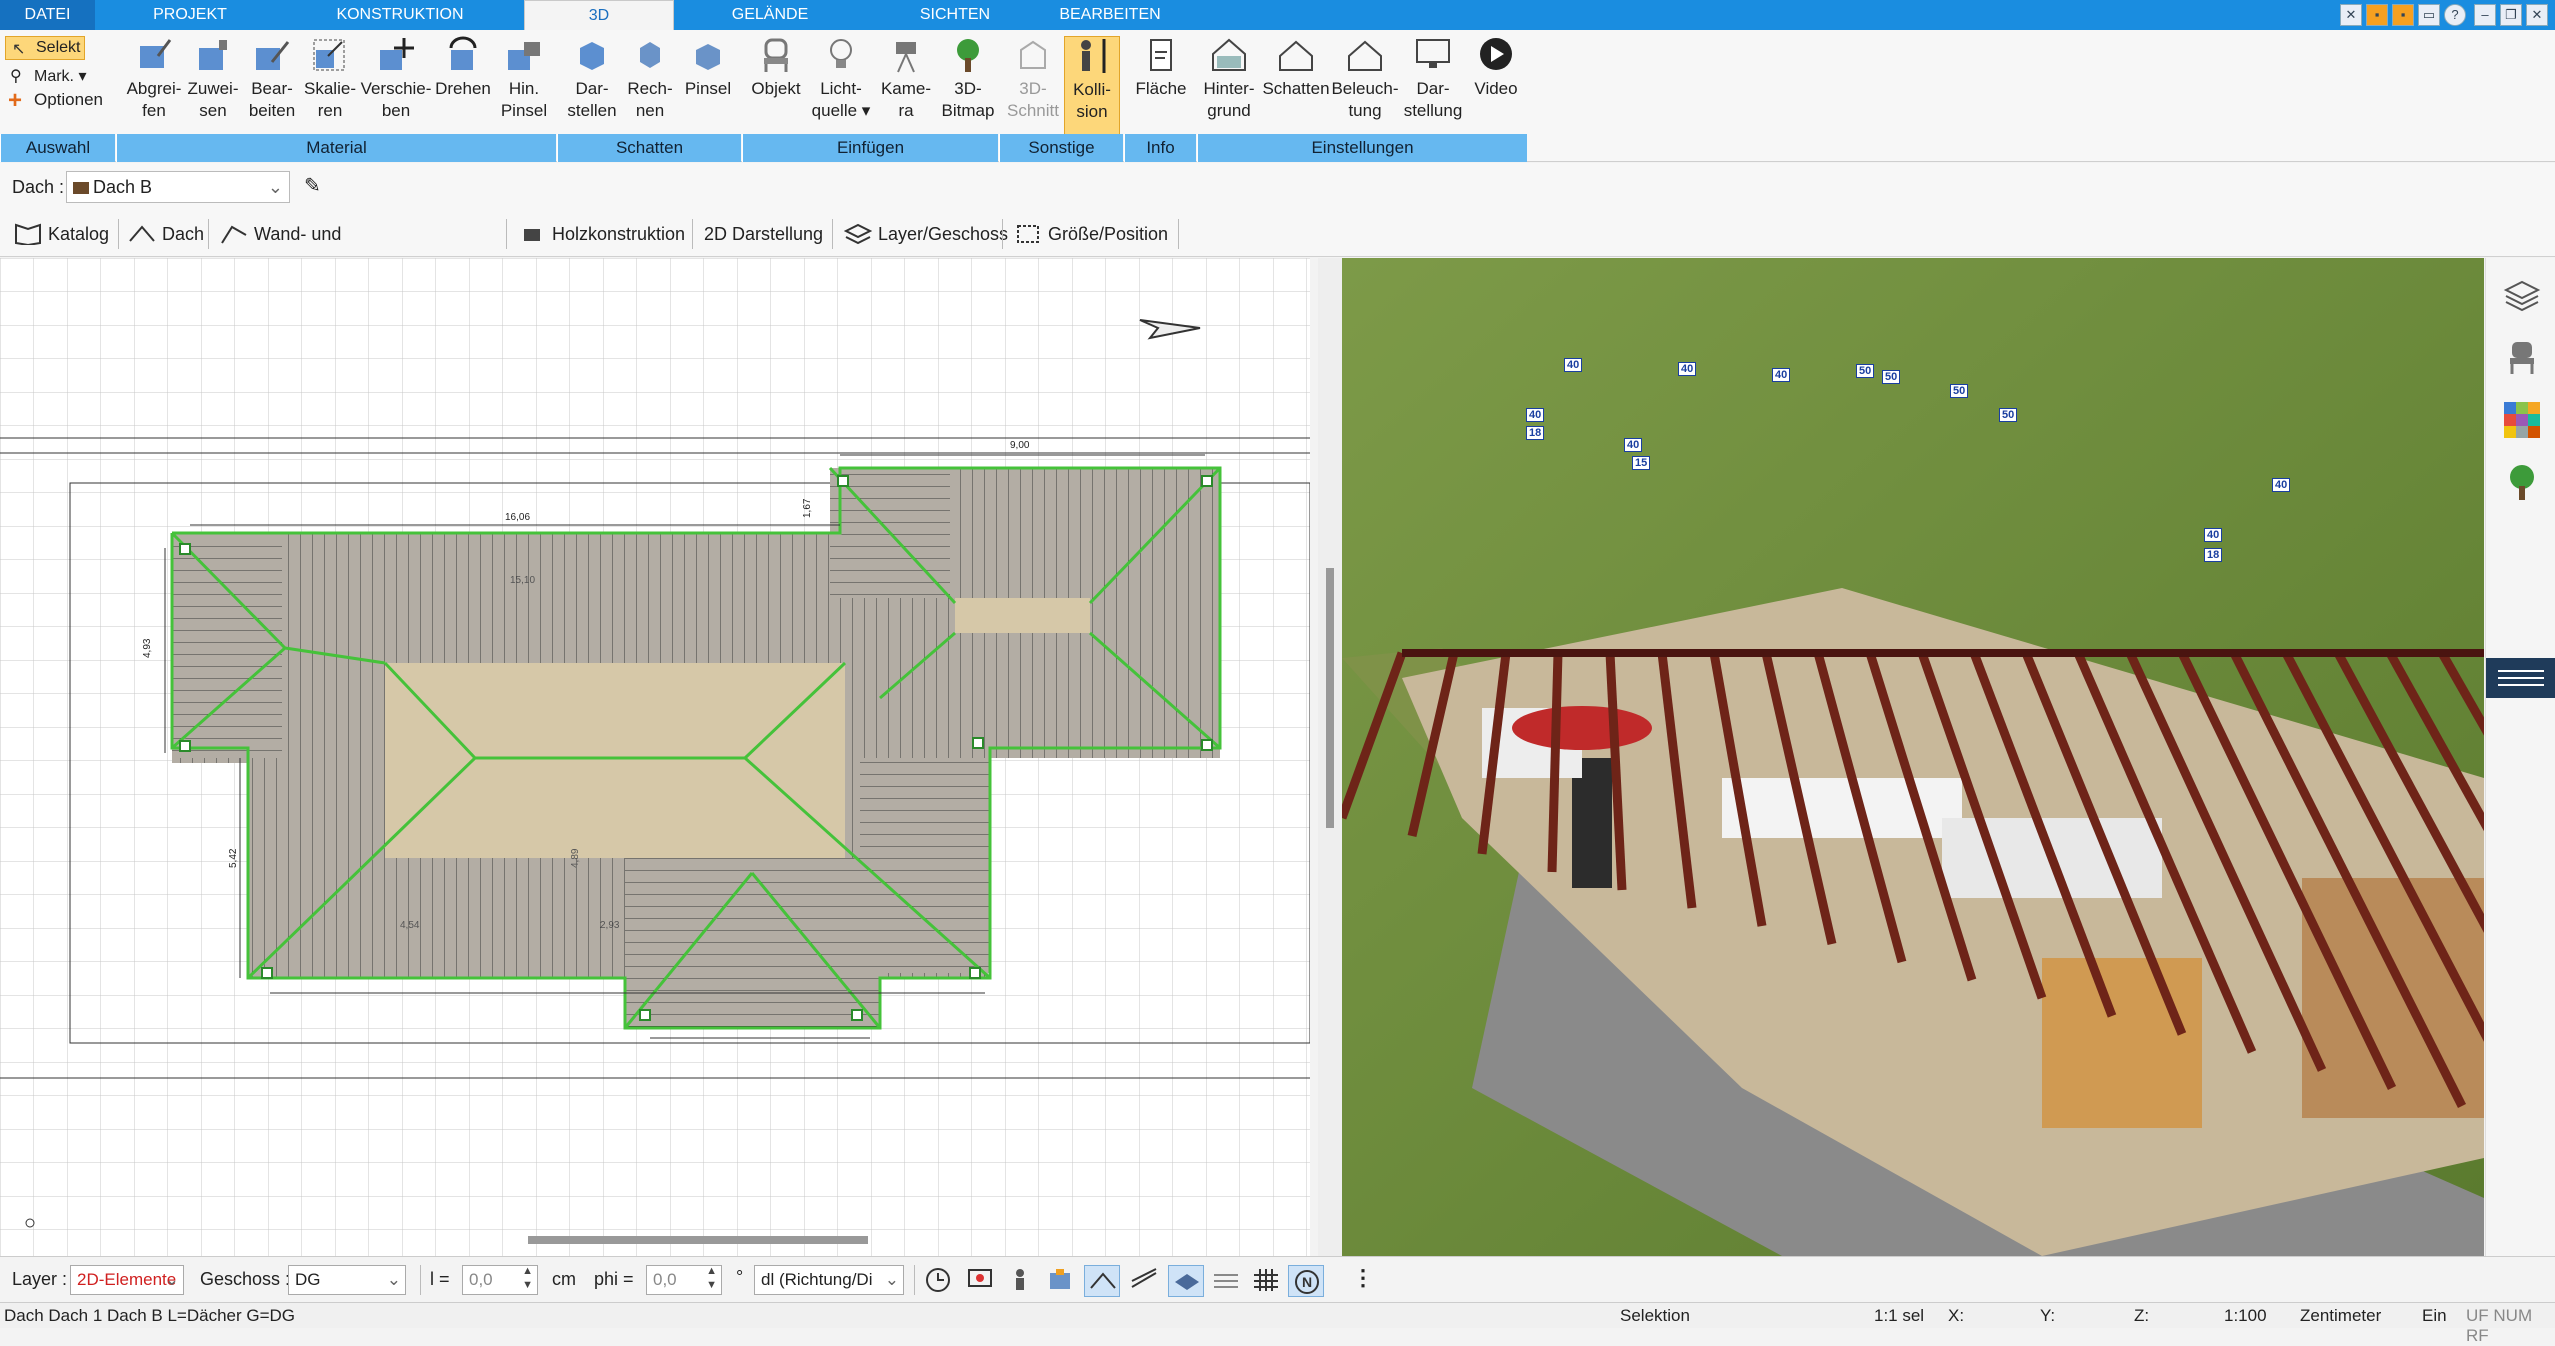 Image resolution: width=2555 pixels, height=1346 pixels. What do you see at coordinates (592, 56) in the screenshot?
I see `cube-shadow-icon` at bounding box center [592, 56].